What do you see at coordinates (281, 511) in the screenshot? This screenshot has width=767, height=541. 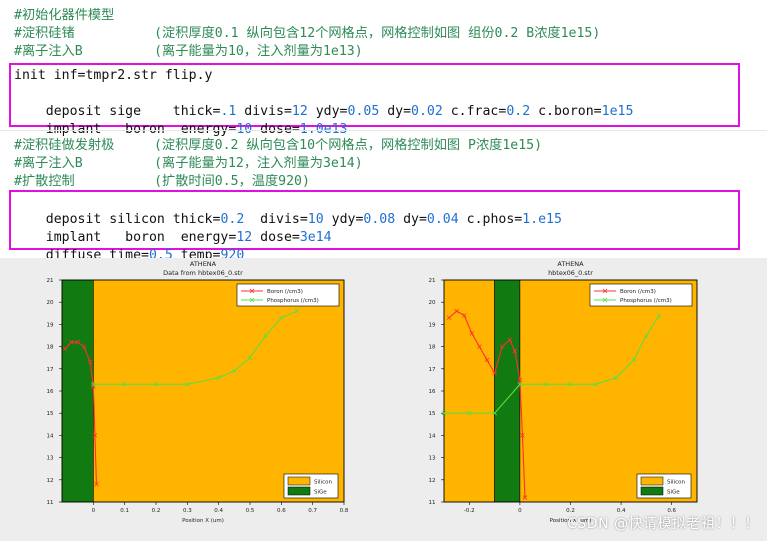 I see `x-tick-label: 0.6` at bounding box center [281, 511].